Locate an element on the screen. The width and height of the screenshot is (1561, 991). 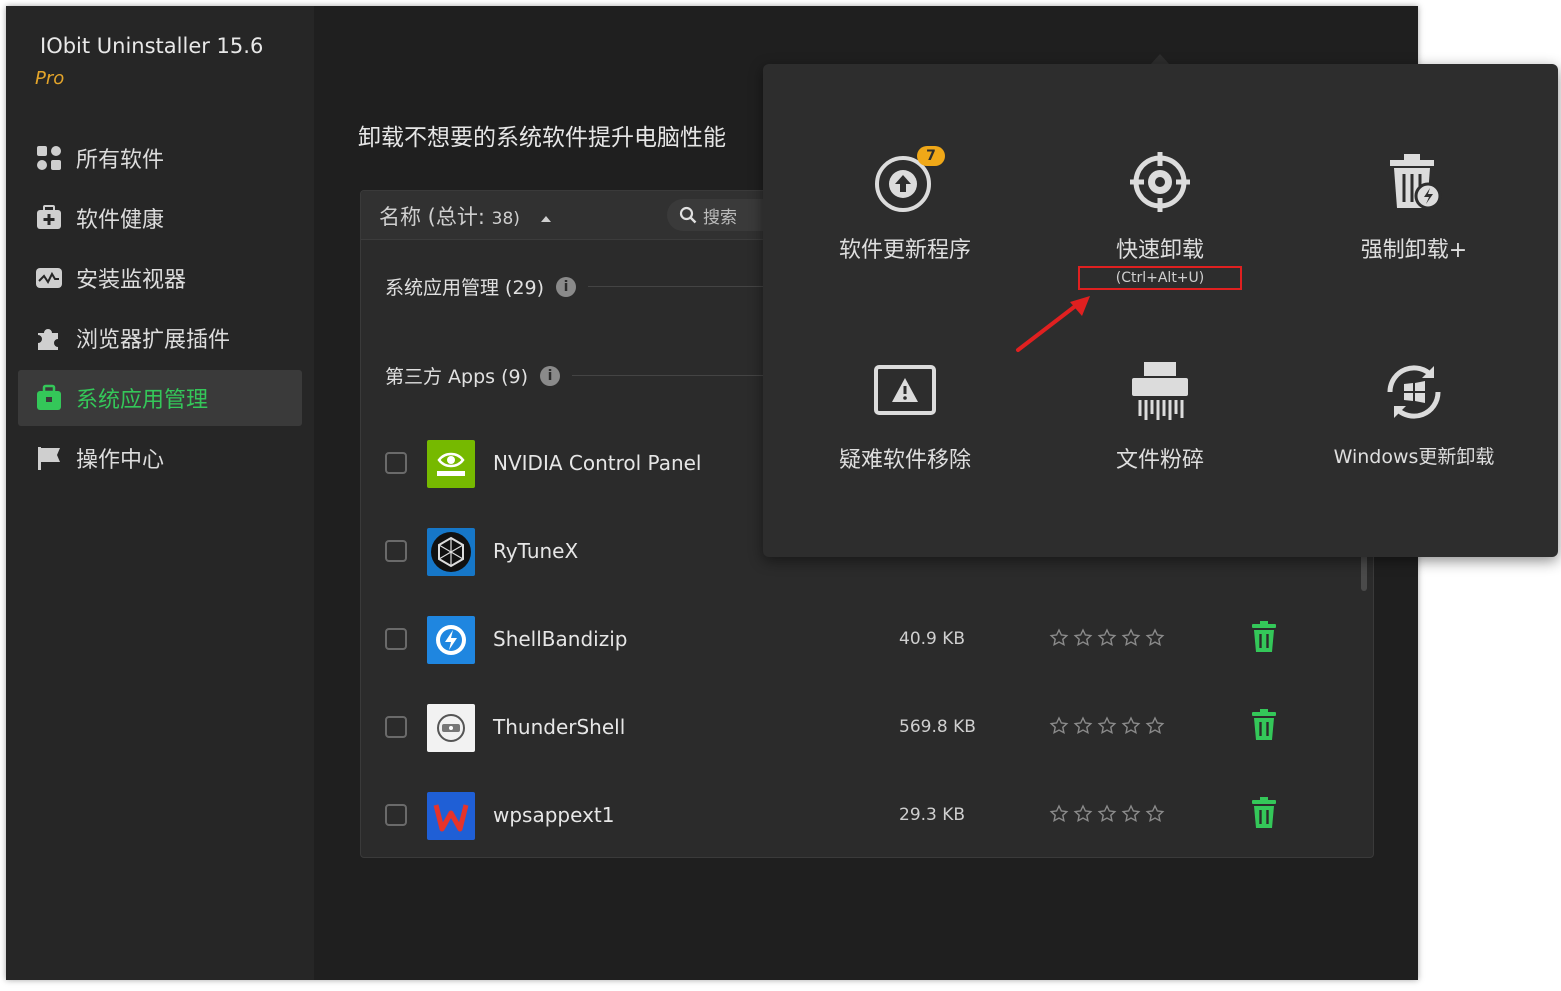
update-count-badge: 7 is located at coordinates (931, 156).